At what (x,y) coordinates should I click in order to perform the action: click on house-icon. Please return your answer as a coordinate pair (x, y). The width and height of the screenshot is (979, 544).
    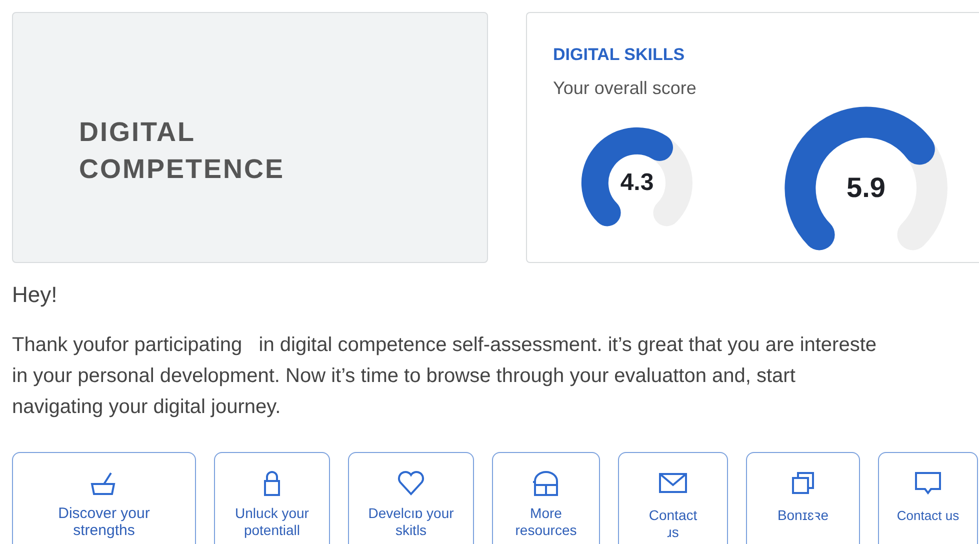
    Looking at the image, I should click on (546, 483).